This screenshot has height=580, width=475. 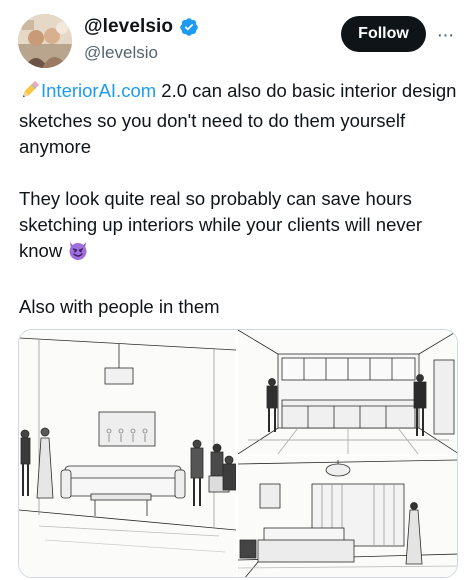 I want to click on bedroom-sketch, so click(x=347, y=516).